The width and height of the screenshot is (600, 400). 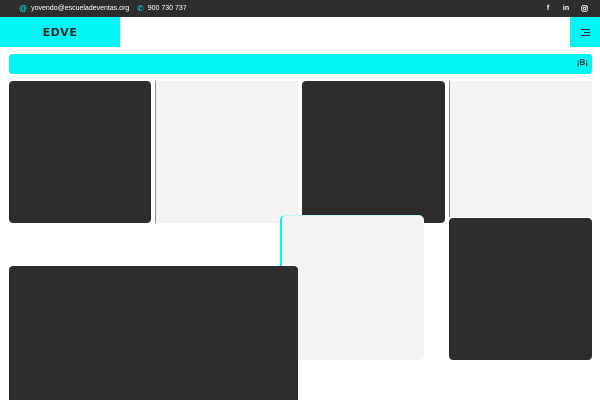 What do you see at coordinates (23, 8) in the screenshot?
I see `at-sign-icon: @` at bounding box center [23, 8].